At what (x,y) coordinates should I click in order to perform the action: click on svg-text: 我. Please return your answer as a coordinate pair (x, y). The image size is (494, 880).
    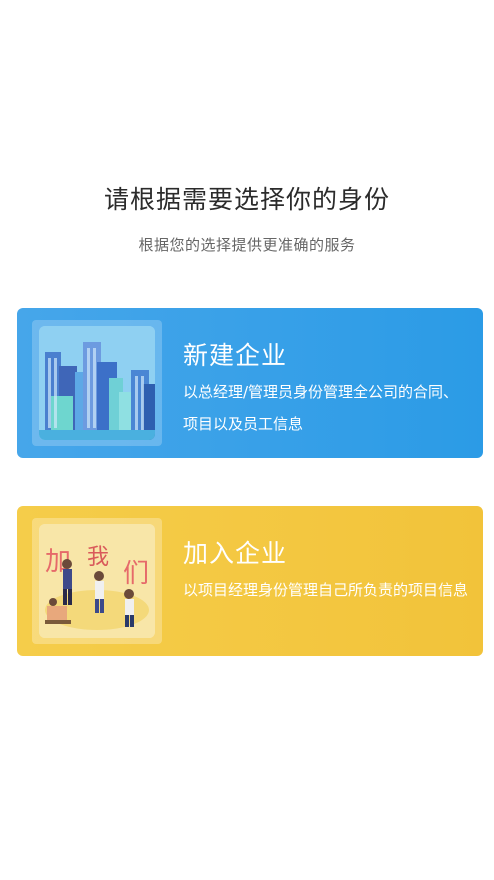
    Looking at the image, I should click on (98, 557).